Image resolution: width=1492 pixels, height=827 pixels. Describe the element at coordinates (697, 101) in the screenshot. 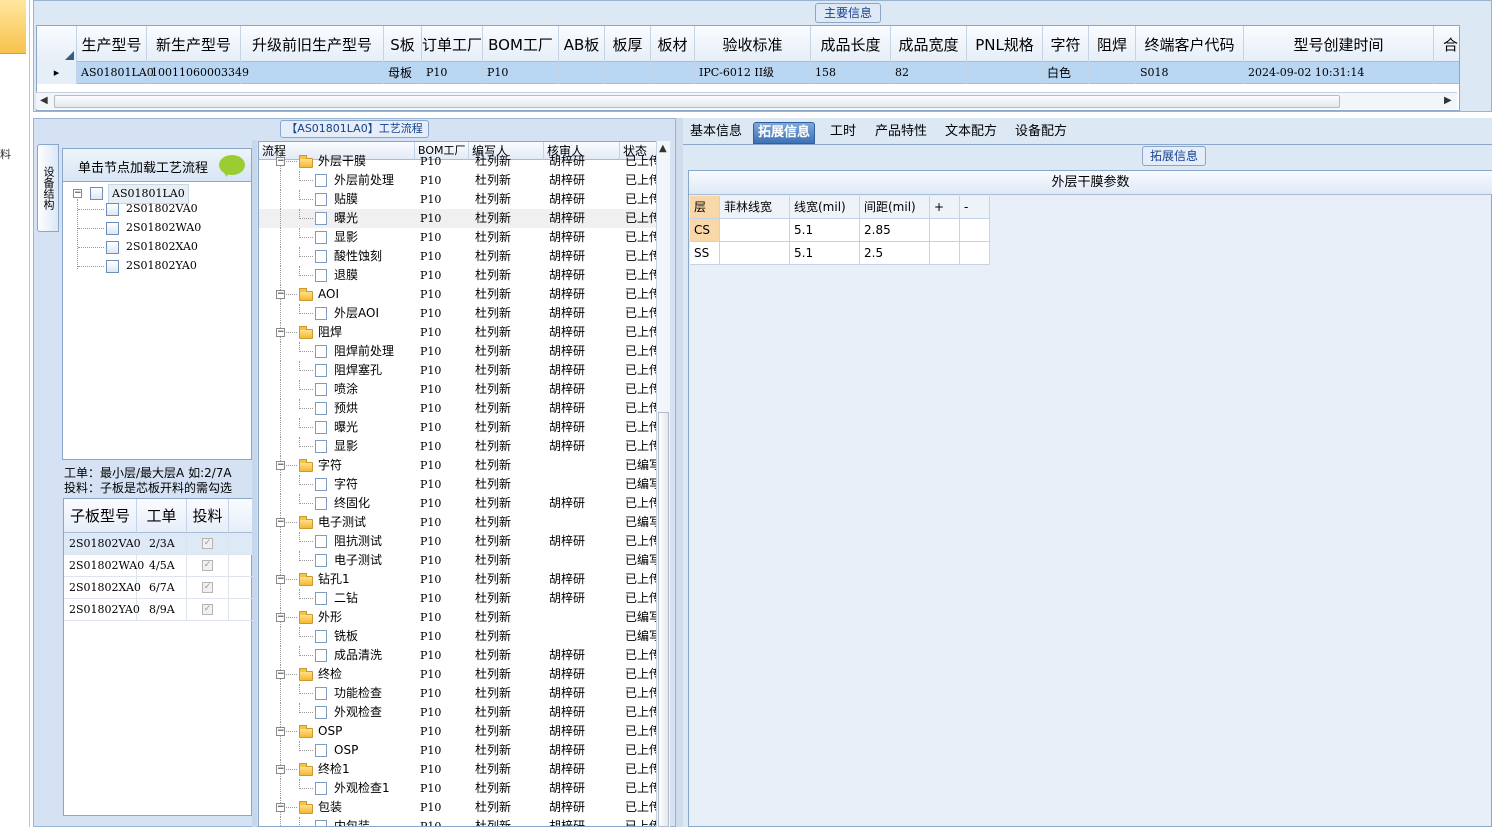

I see `hscroll-thumb` at that location.